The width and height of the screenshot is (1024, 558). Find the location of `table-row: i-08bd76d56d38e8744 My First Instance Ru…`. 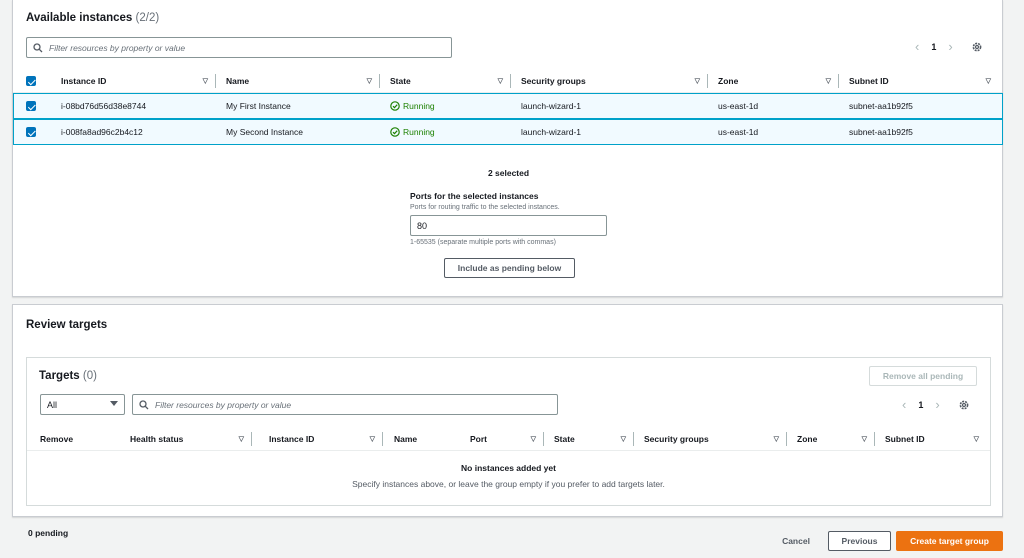

table-row: i-08bd76d56d38e8744 My First Instance Ru… is located at coordinates (508, 106).